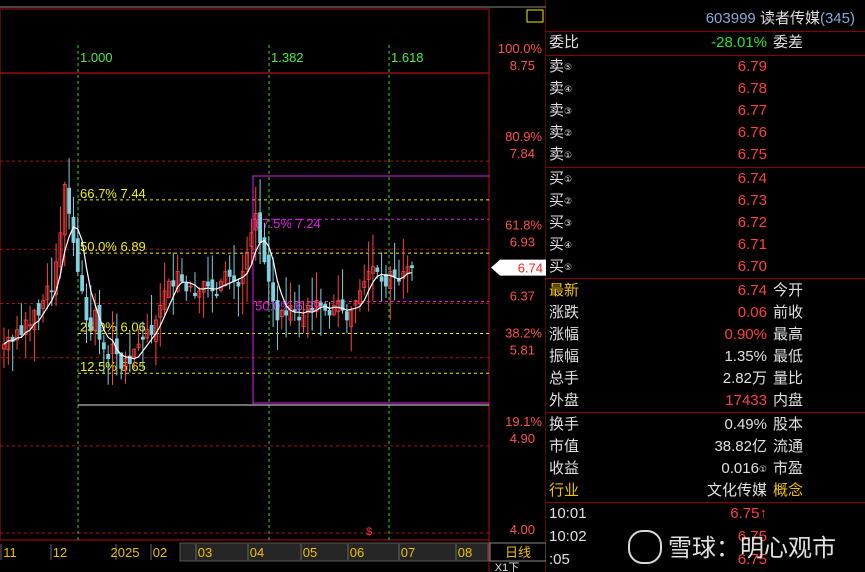  I want to click on buy-row-label: 买④, so click(561, 244).